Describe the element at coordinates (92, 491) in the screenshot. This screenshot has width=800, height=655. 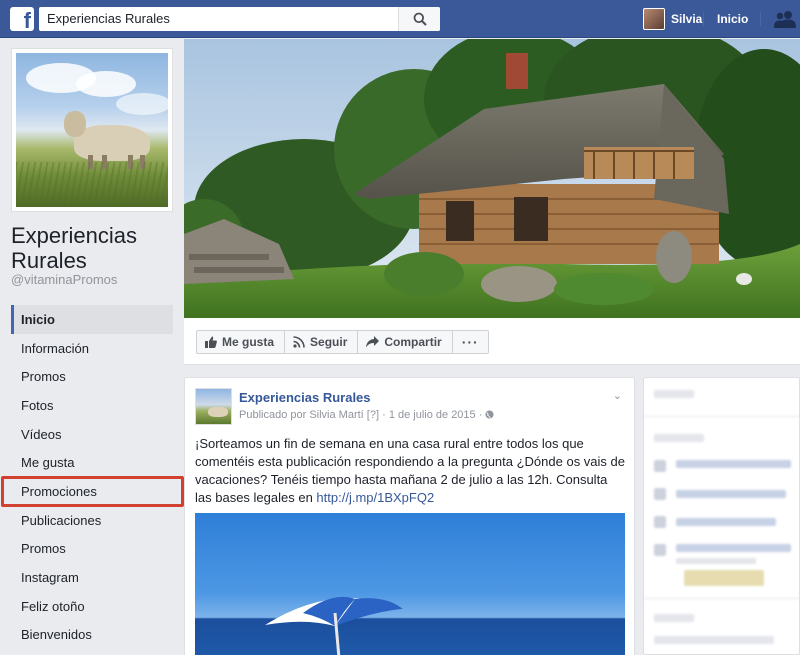
I see `promociones-highlight-box` at that location.